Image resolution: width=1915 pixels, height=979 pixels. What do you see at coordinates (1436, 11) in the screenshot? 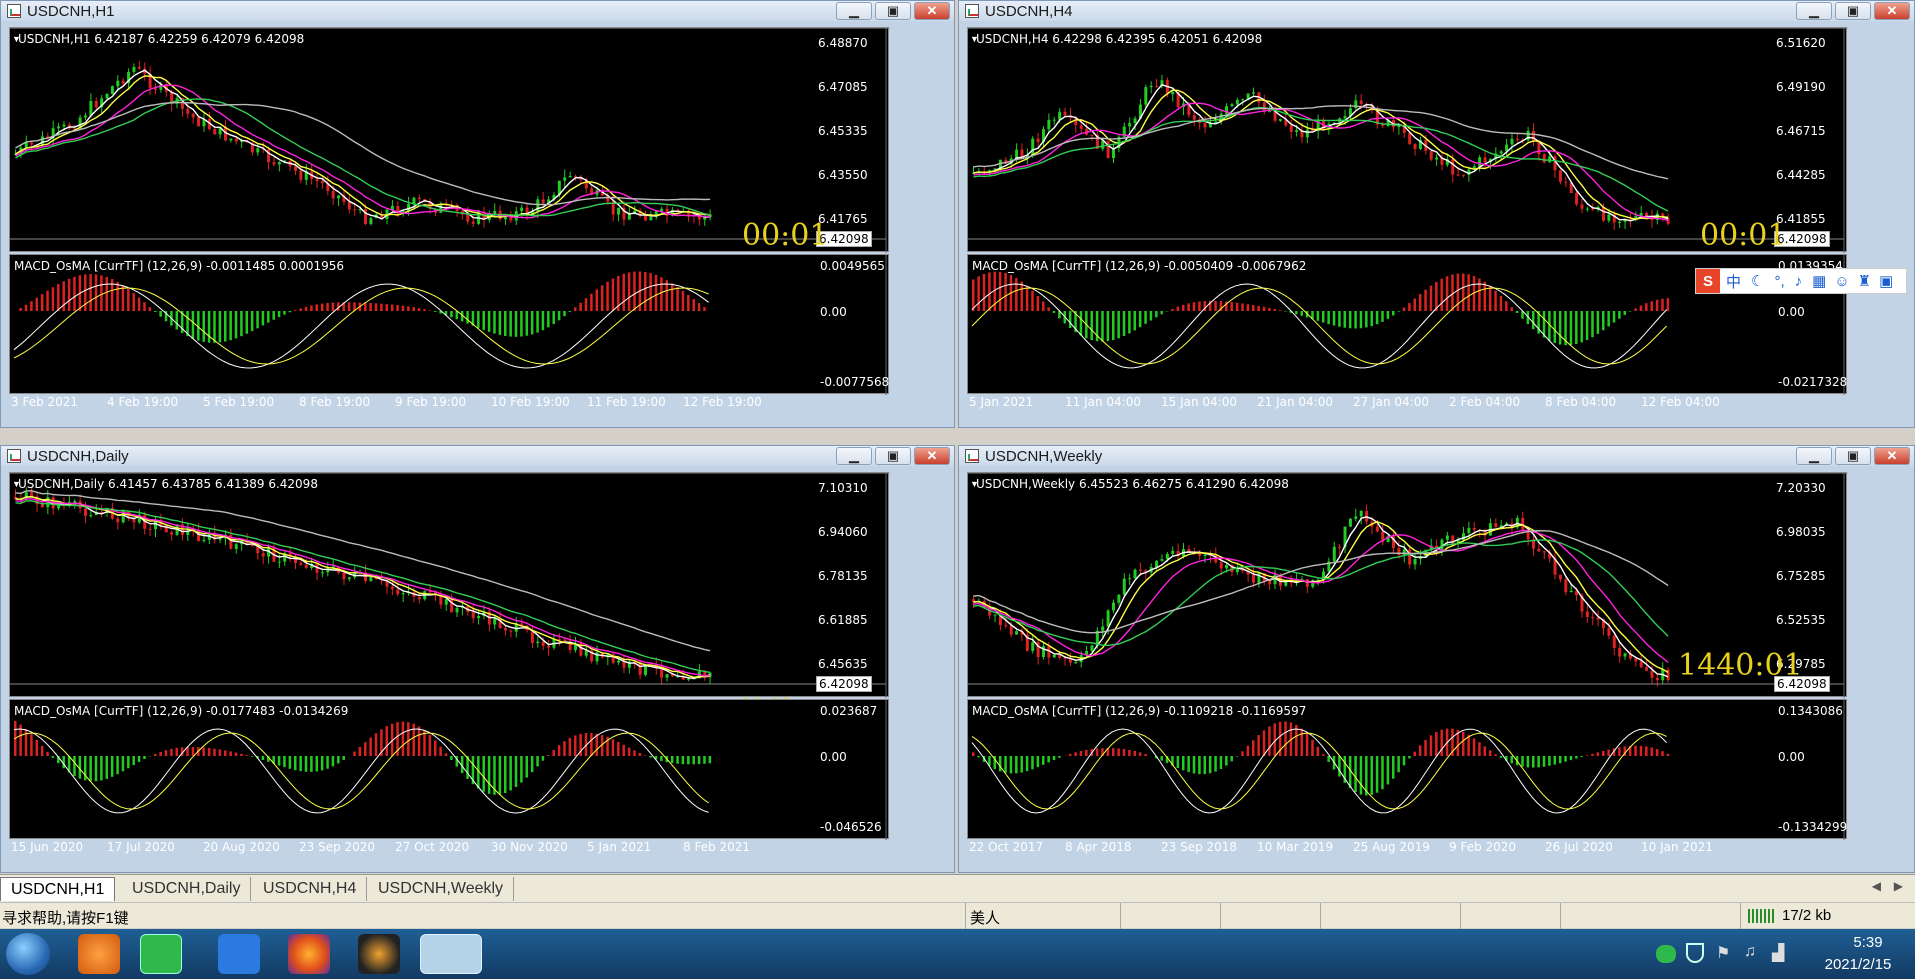
I see `window-titlebar: USDCNH,H4 ▁ ▣ ✕` at bounding box center [1436, 11].